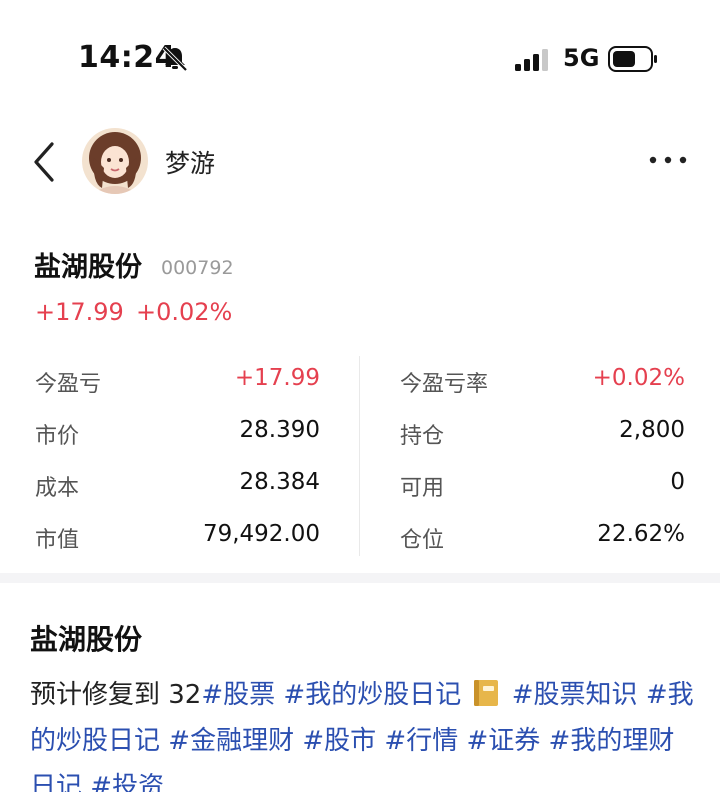 The height and width of the screenshot is (792, 720). I want to click on stat-label: 可用, so click(422, 488).